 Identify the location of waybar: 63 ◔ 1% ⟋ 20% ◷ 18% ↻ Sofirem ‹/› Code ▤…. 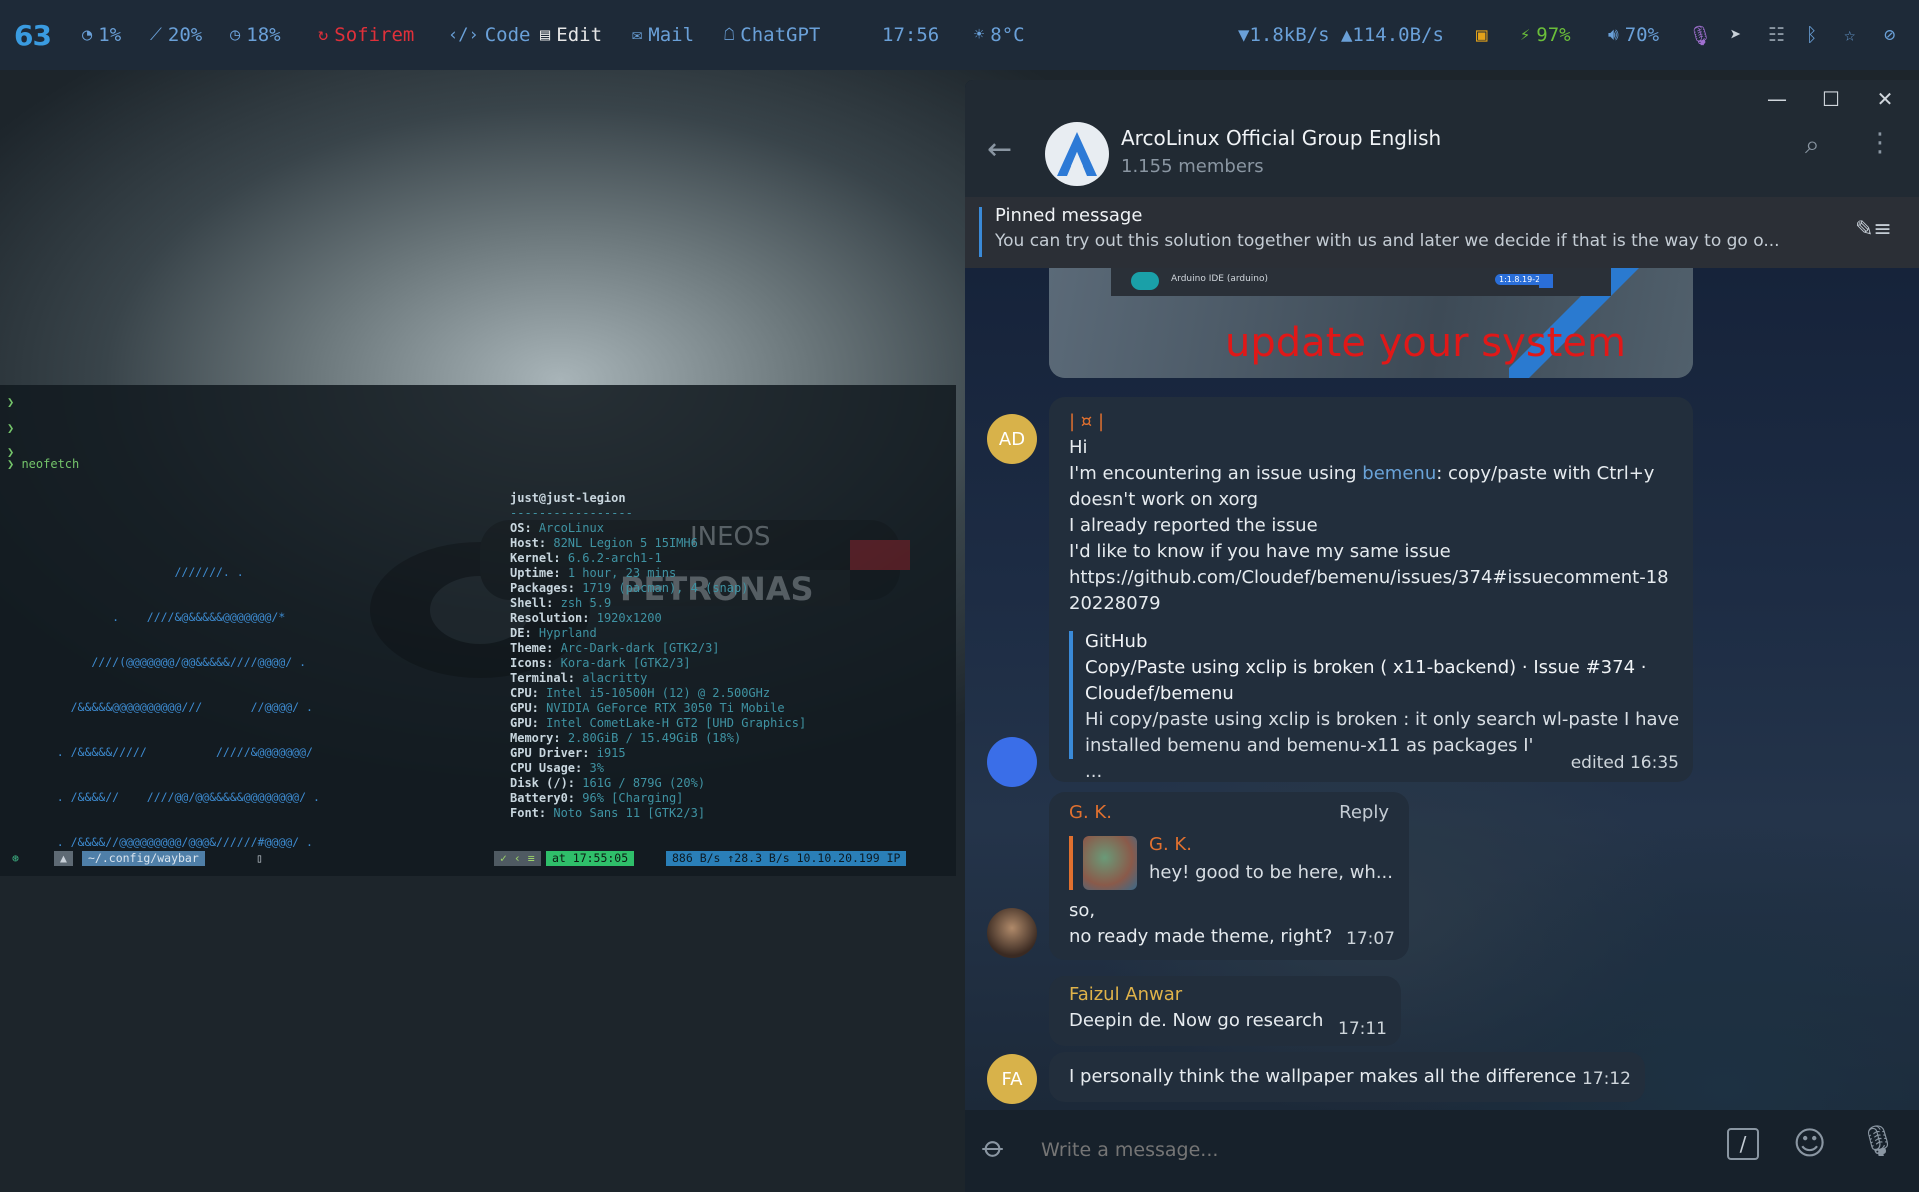
(959, 35).